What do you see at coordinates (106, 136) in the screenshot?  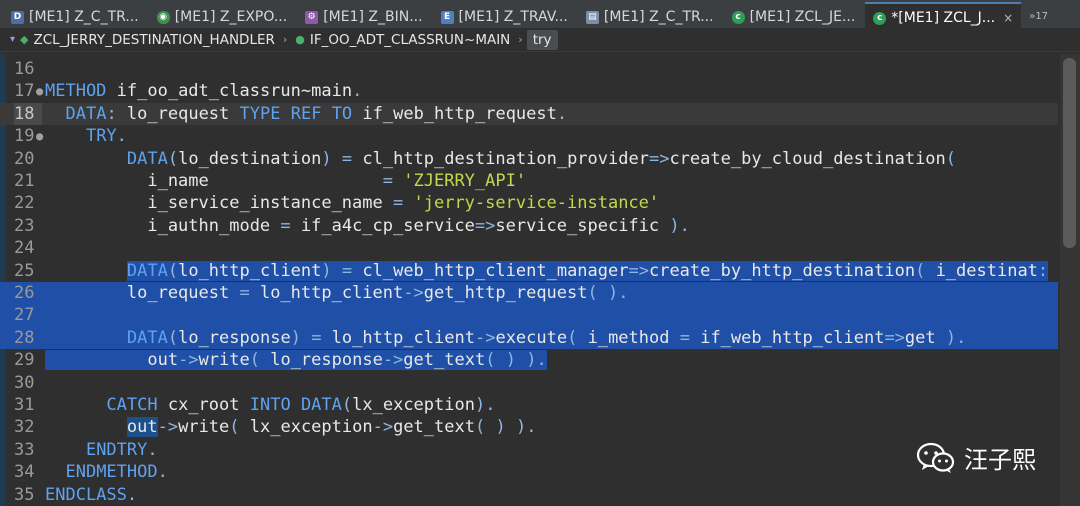 I see `code-text: TRY.` at bounding box center [106, 136].